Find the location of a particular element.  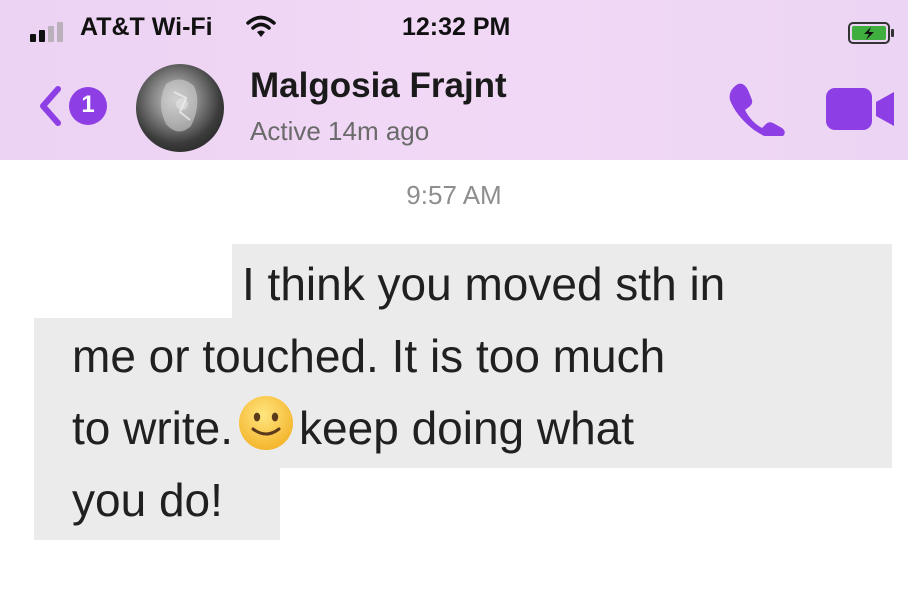

chevron-left-icon is located at coordinates (50, 106).